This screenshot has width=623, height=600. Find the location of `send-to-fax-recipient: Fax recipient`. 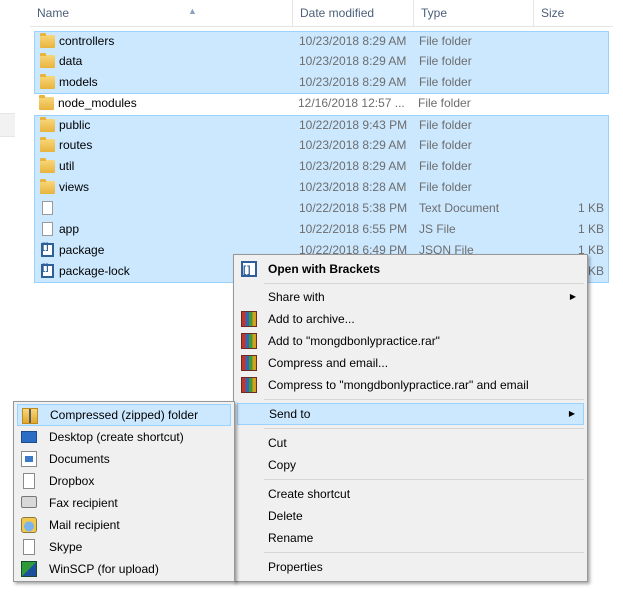

send-to-fax-recipient: Fax recipient is located at coordinates (124, 503).